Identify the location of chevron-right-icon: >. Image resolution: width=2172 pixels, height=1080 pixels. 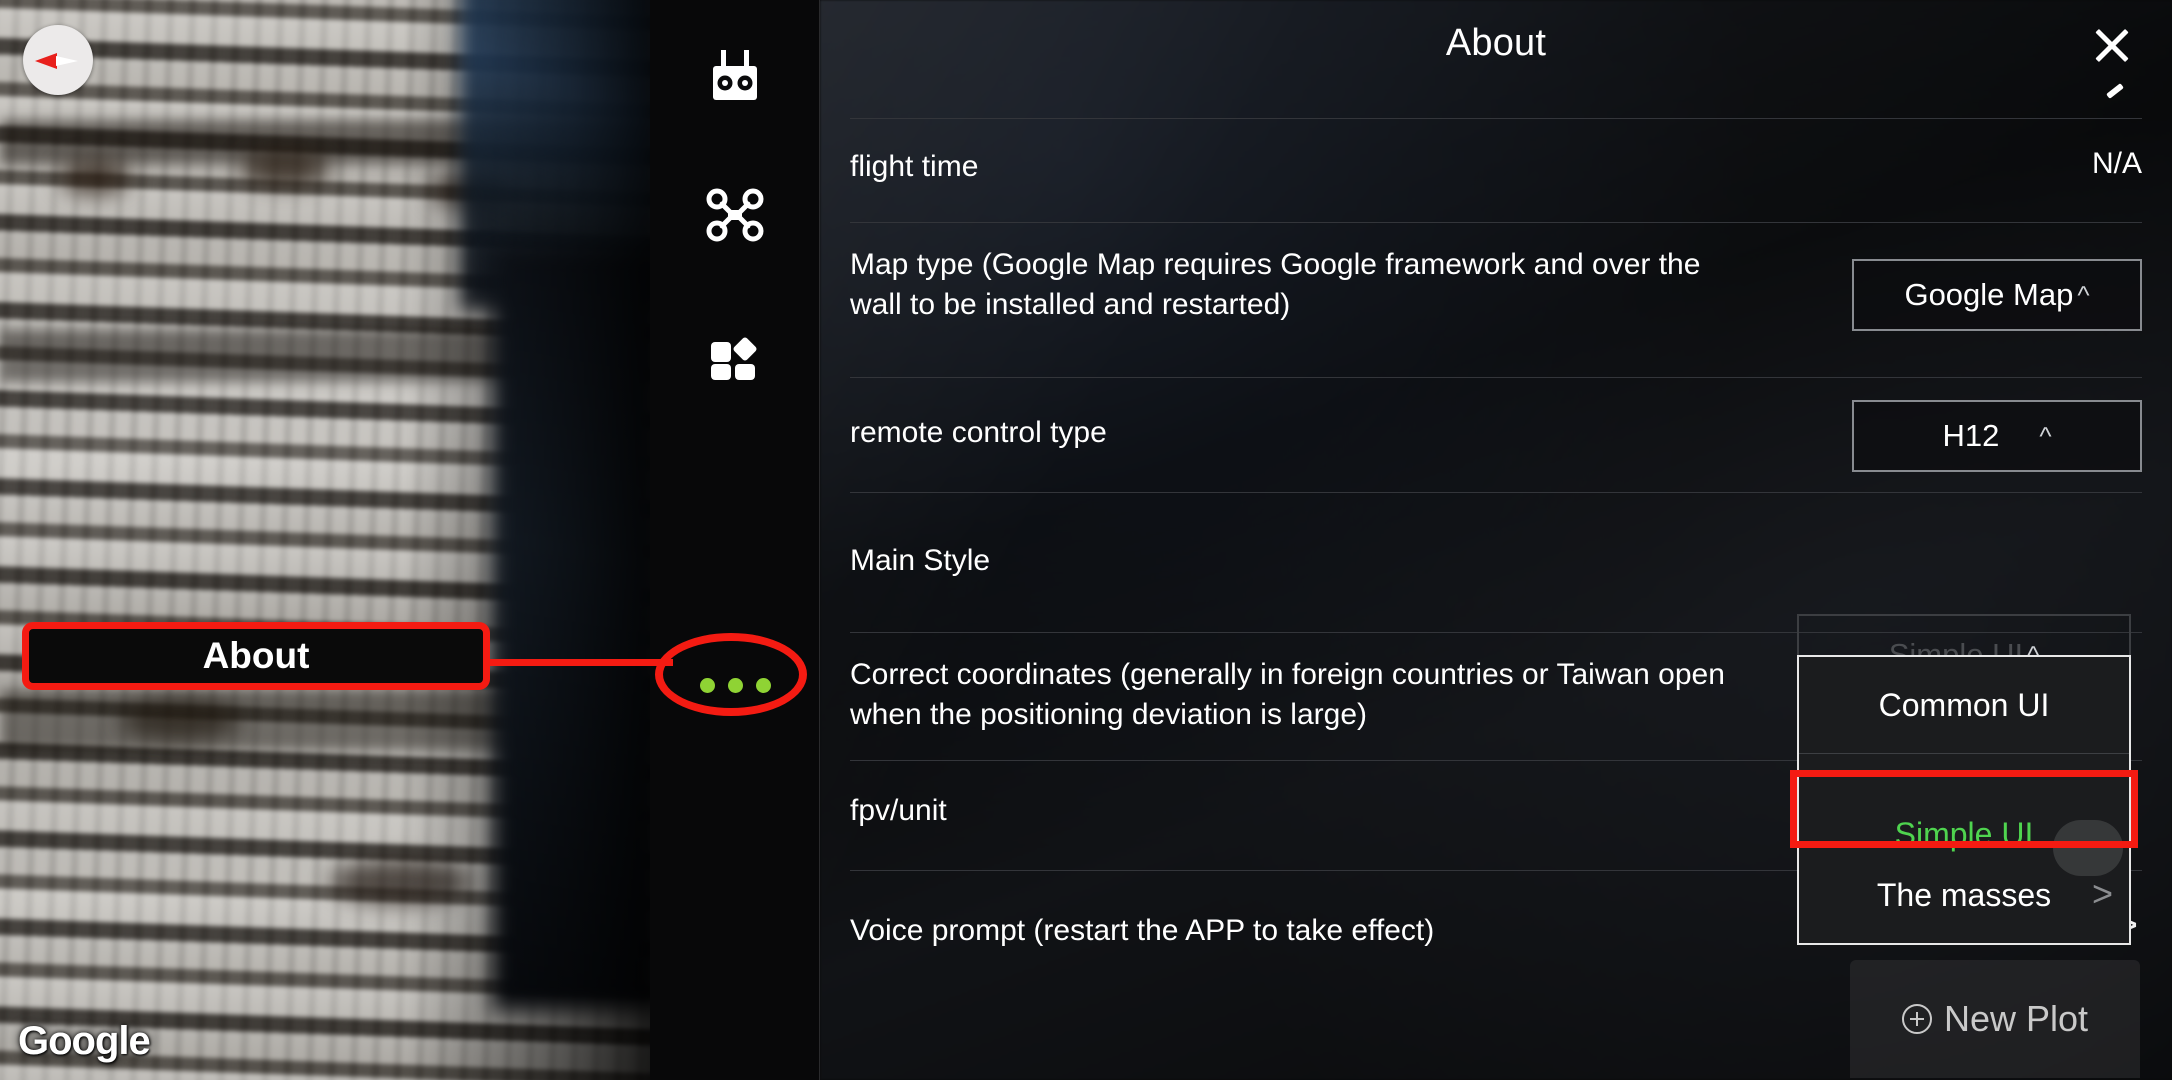
(2102, 893).